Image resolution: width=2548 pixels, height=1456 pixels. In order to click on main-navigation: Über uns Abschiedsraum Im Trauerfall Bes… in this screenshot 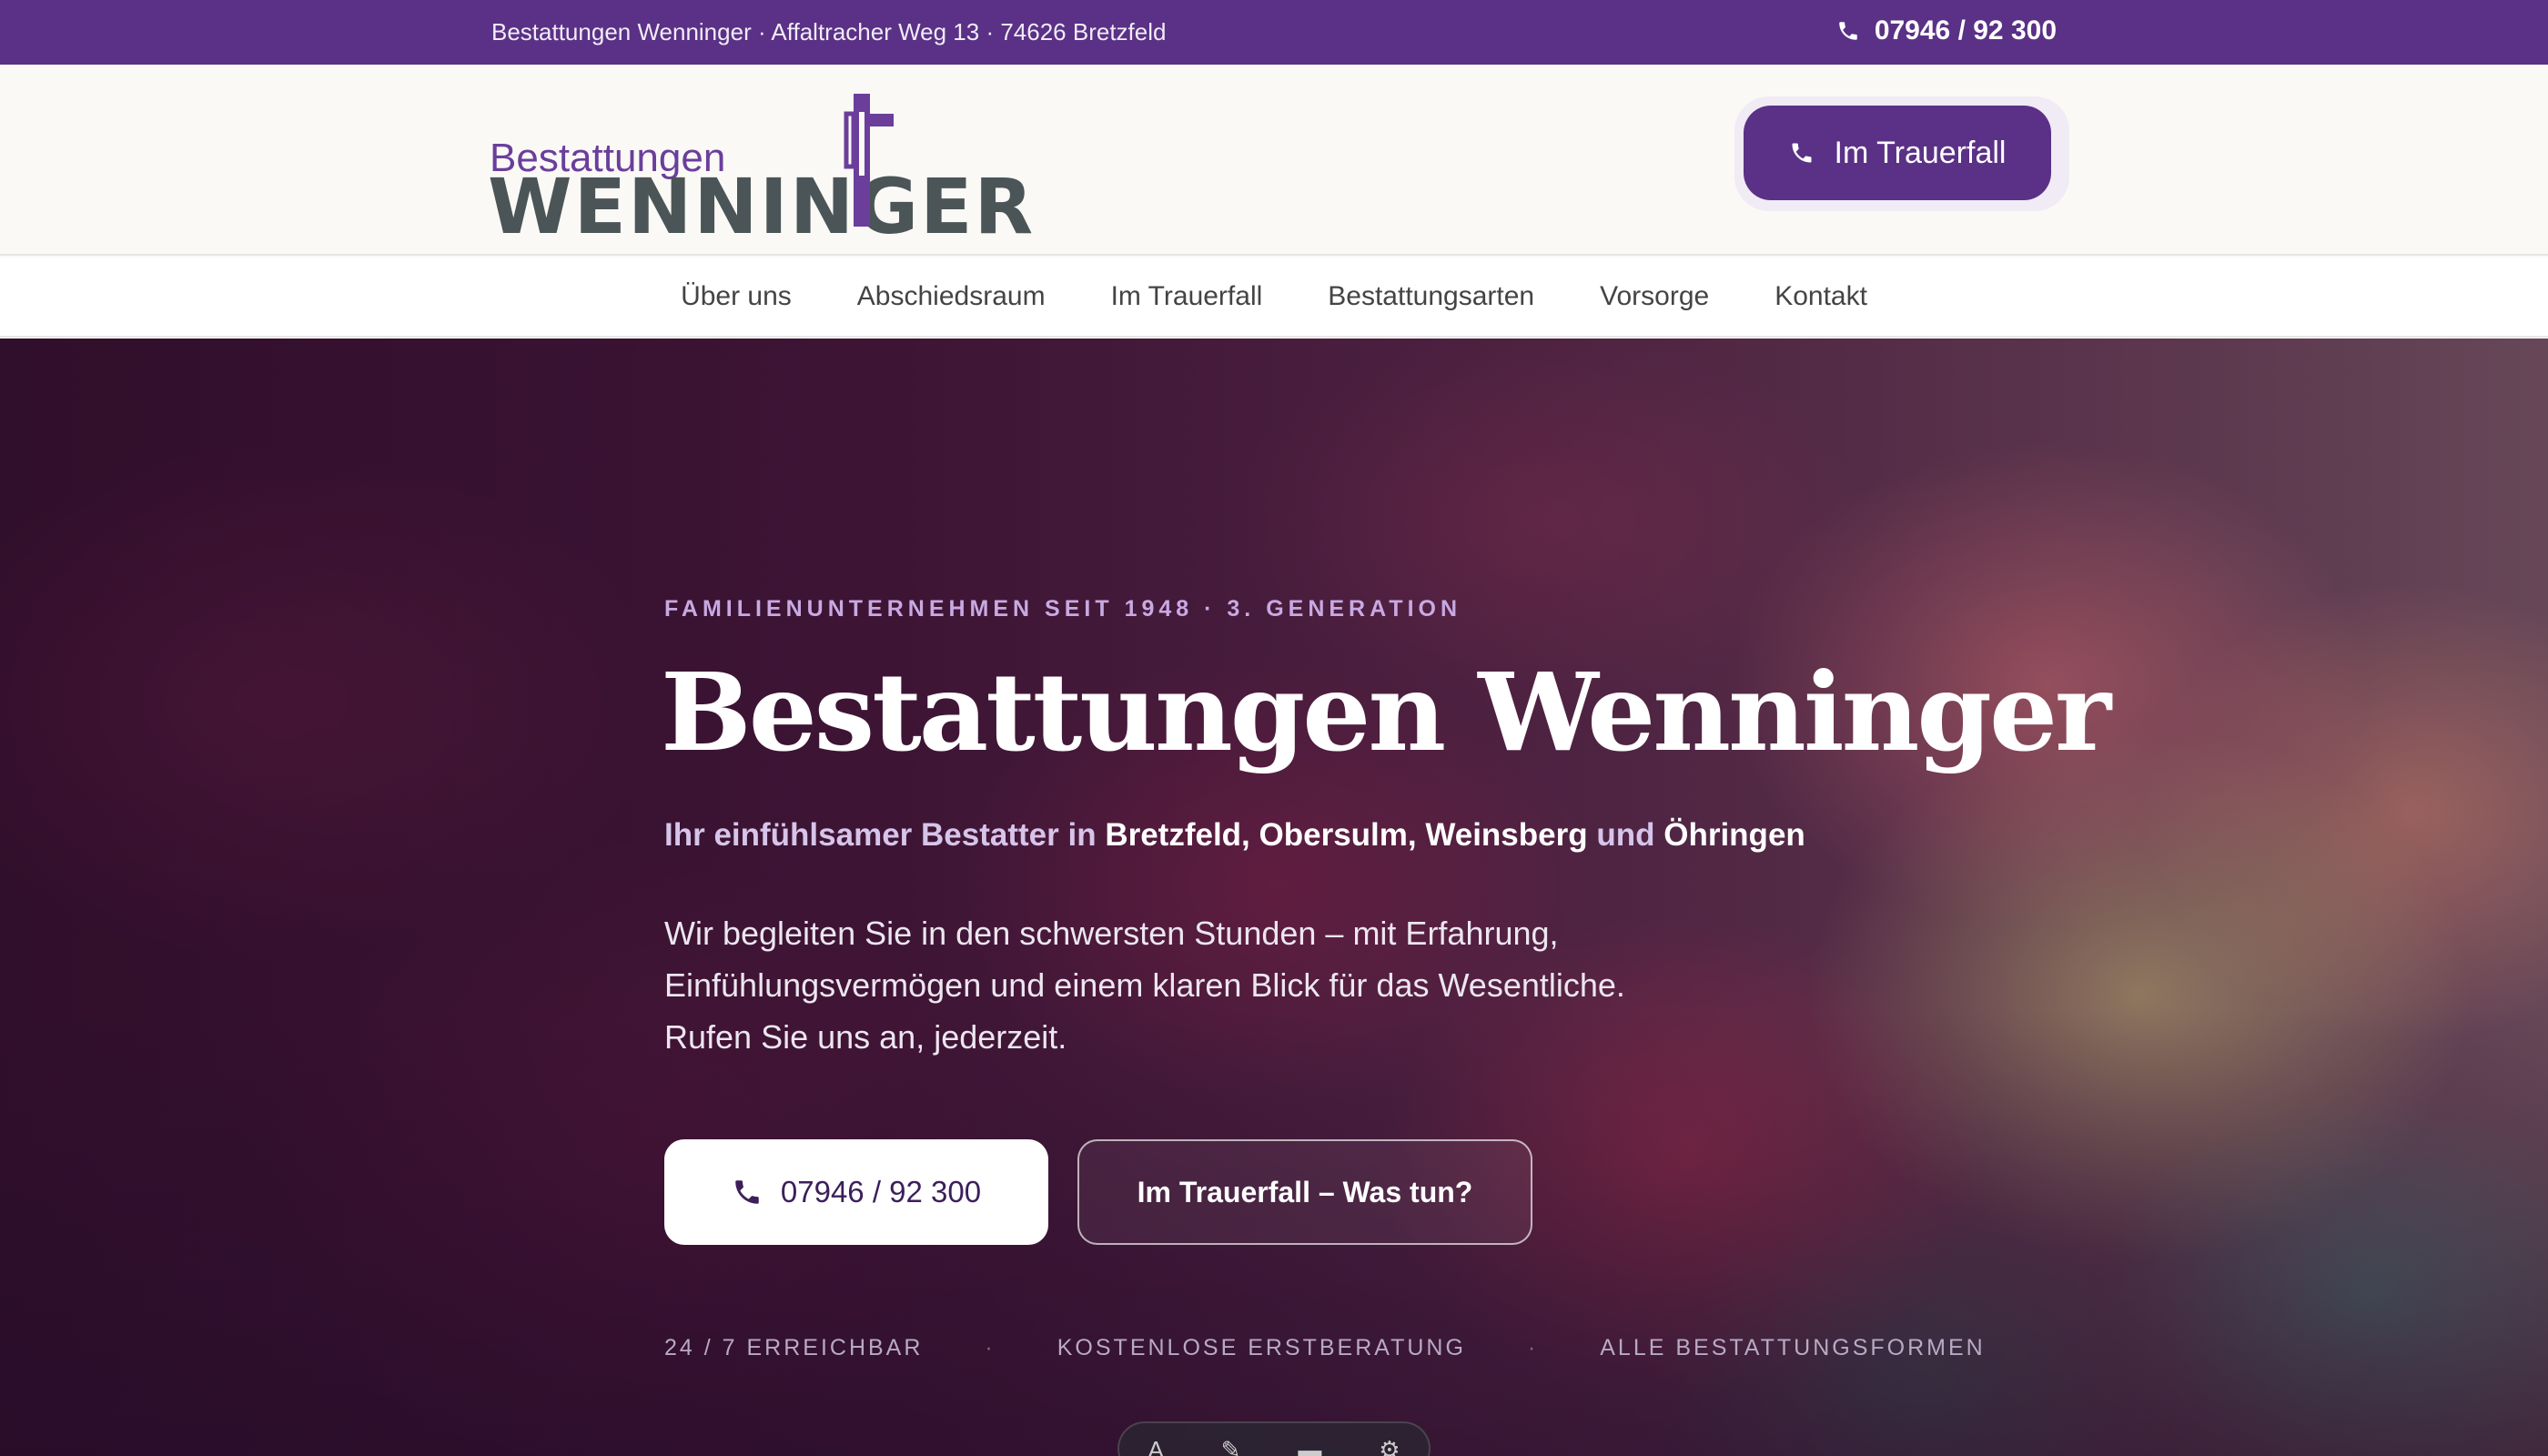, I will do `click(1274, 298)`.